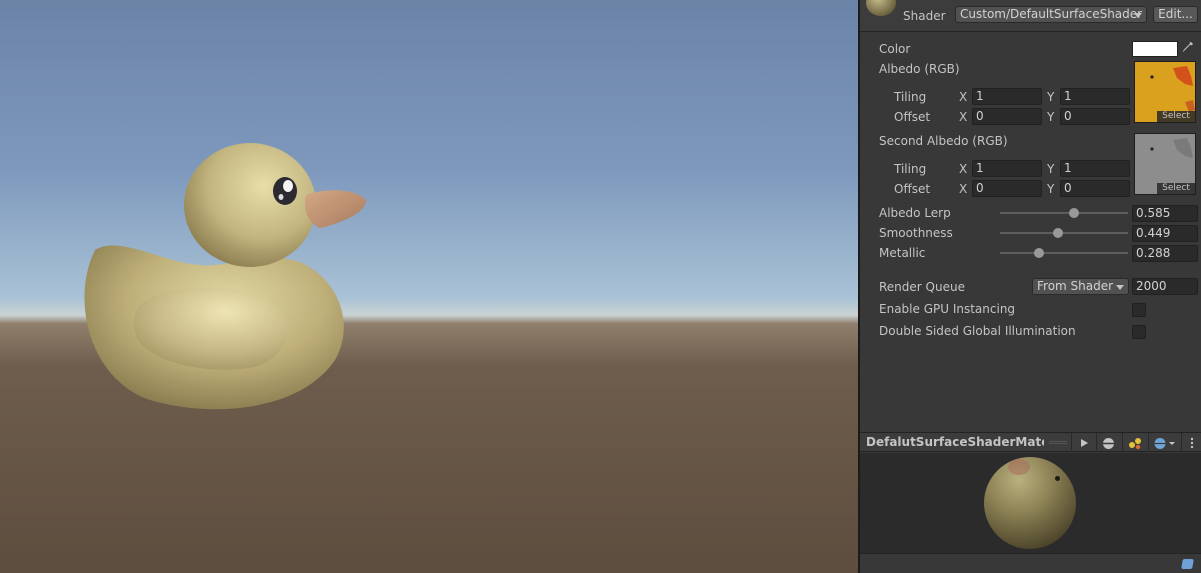 The image size is (1201, 573). What do you see at coordinates (922, 287) in the screenshot?
I see `render-queue-label: Render Queue` at bounding box center [922, 287].